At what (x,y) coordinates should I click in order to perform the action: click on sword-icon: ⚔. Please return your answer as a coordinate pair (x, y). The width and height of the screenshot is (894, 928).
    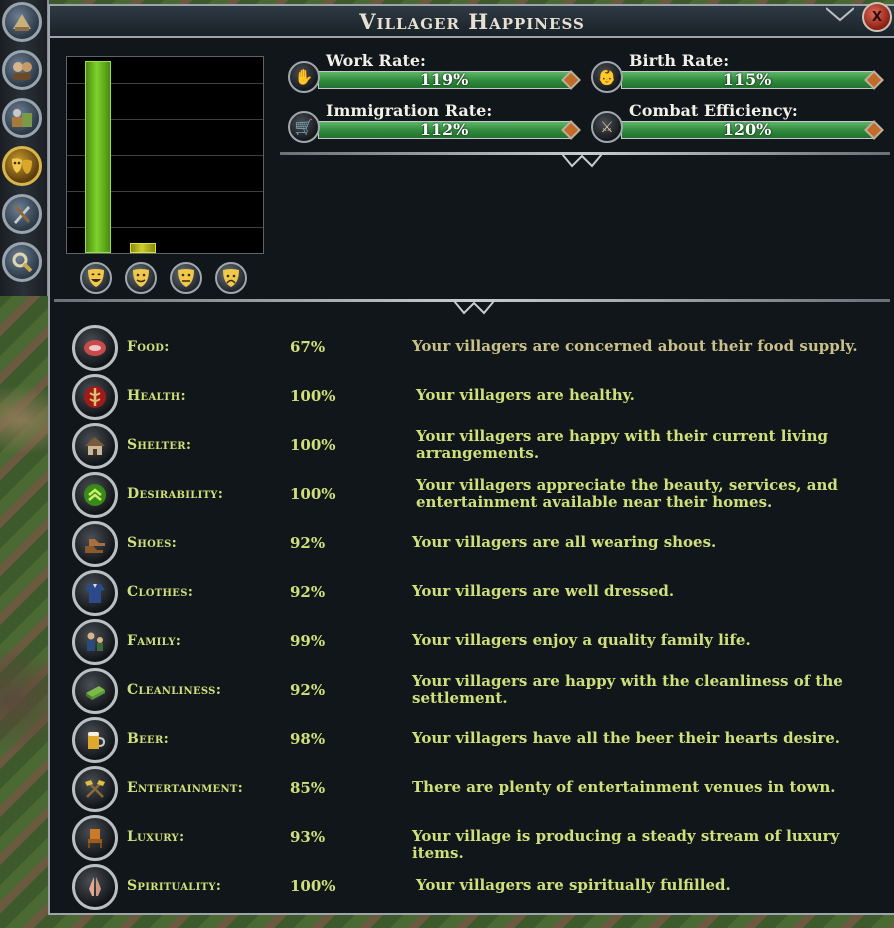
    Looking at the image, I should click on (607, 127).